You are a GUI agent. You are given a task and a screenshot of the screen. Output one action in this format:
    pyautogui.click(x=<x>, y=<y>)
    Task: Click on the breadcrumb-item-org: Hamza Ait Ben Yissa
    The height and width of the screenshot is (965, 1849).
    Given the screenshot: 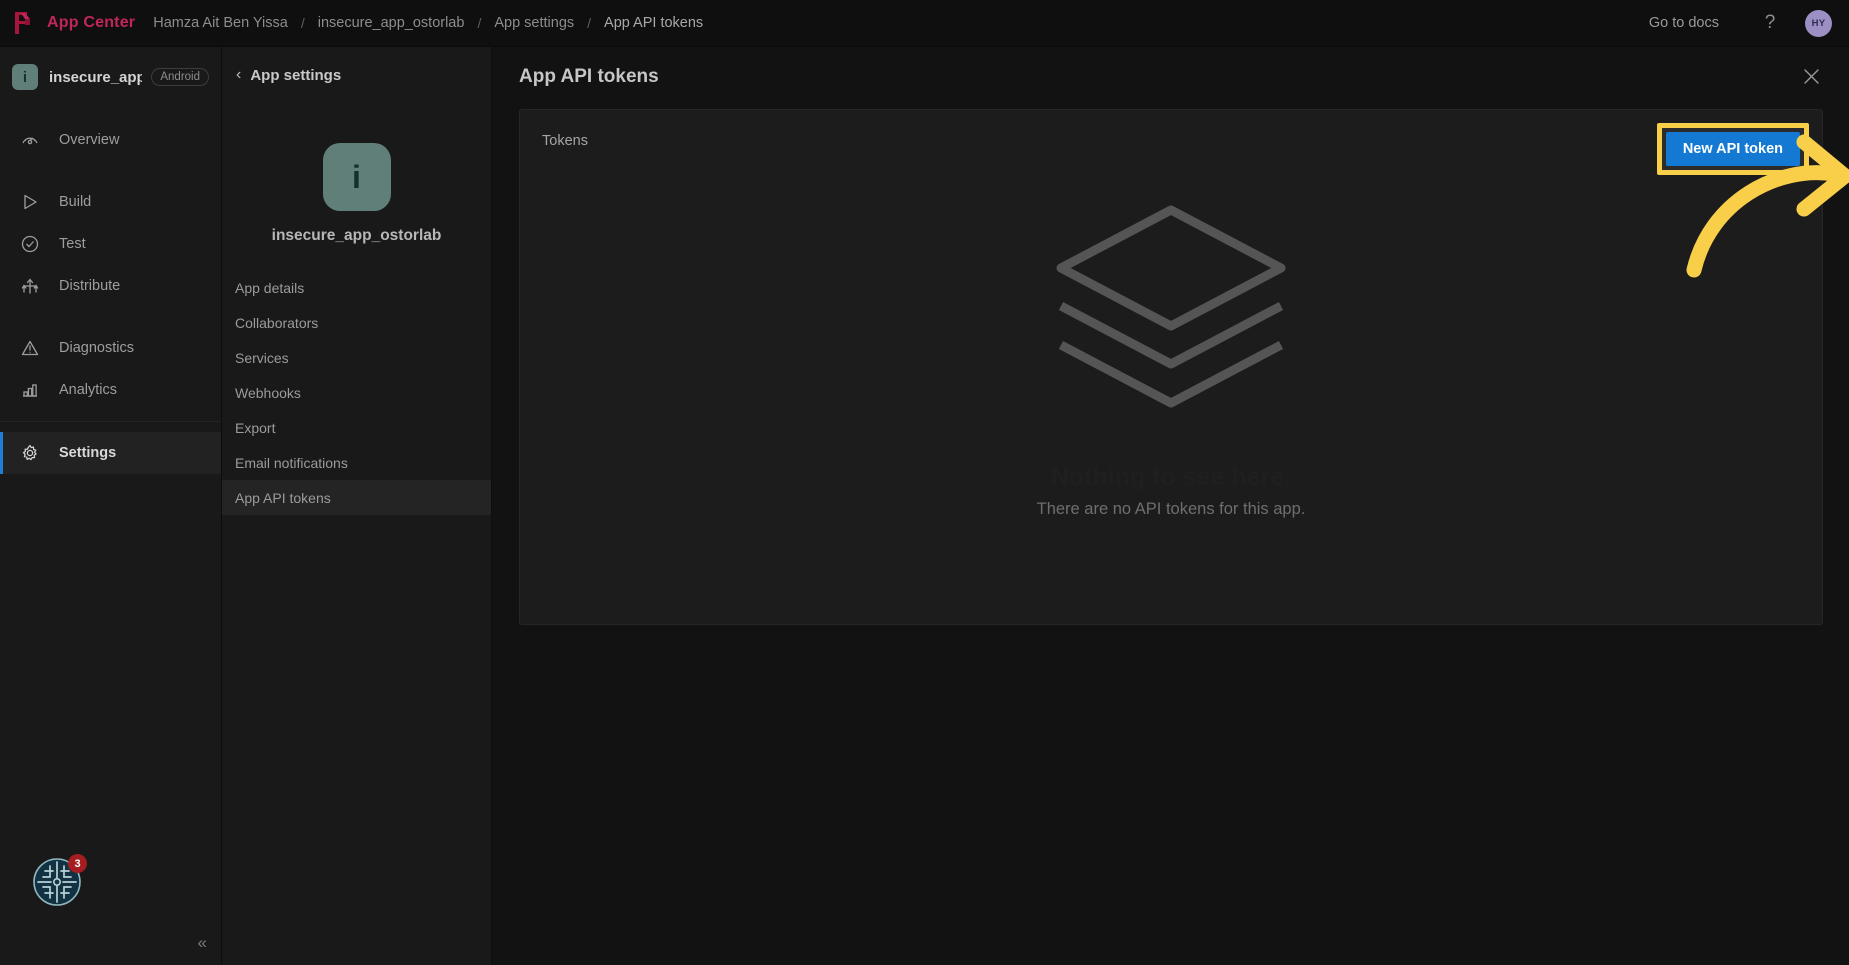 What is the action you would take?
    pyautogui.click(x=220, y=23)
    